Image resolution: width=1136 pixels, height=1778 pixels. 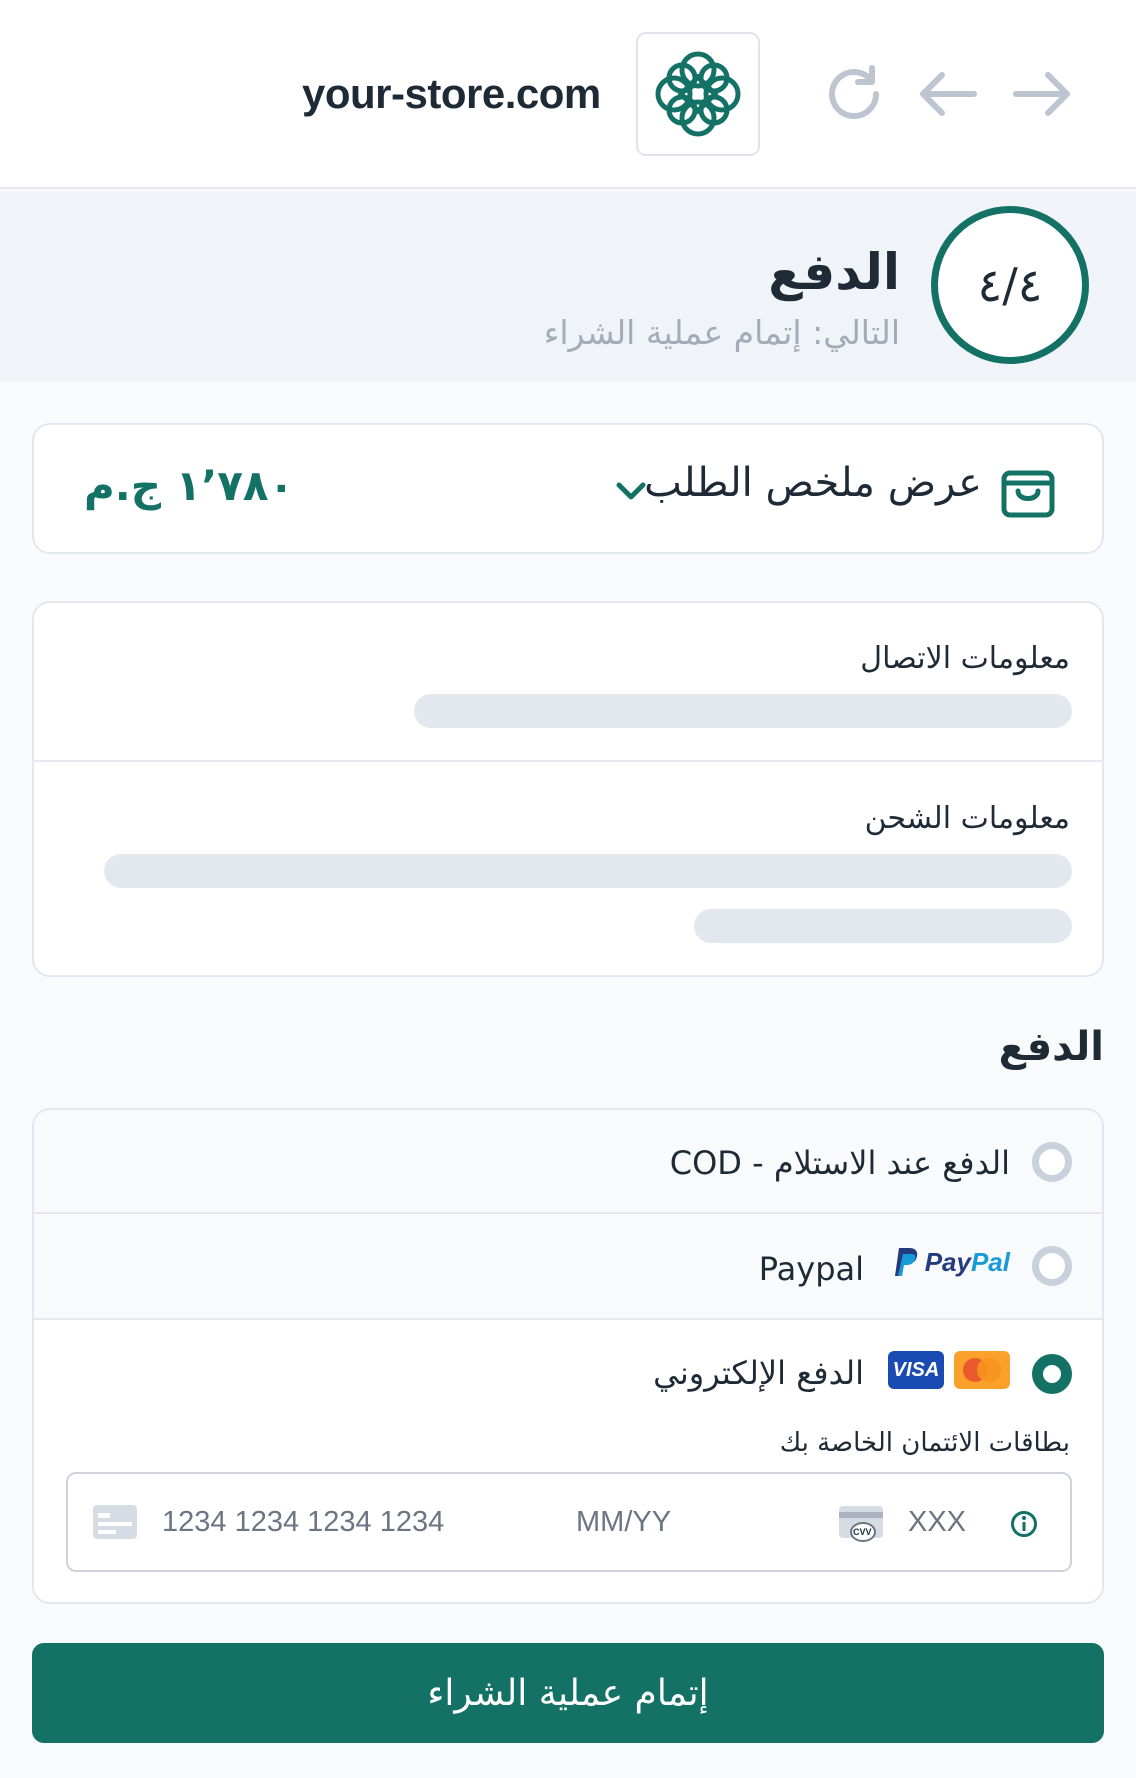 What do you see at coordinates (569, 1522) in the screenshot?
I see `card-details-input: 1234 1234 1234 1234 MM/YY CVV XXX` at bounding box center [569, 1522].